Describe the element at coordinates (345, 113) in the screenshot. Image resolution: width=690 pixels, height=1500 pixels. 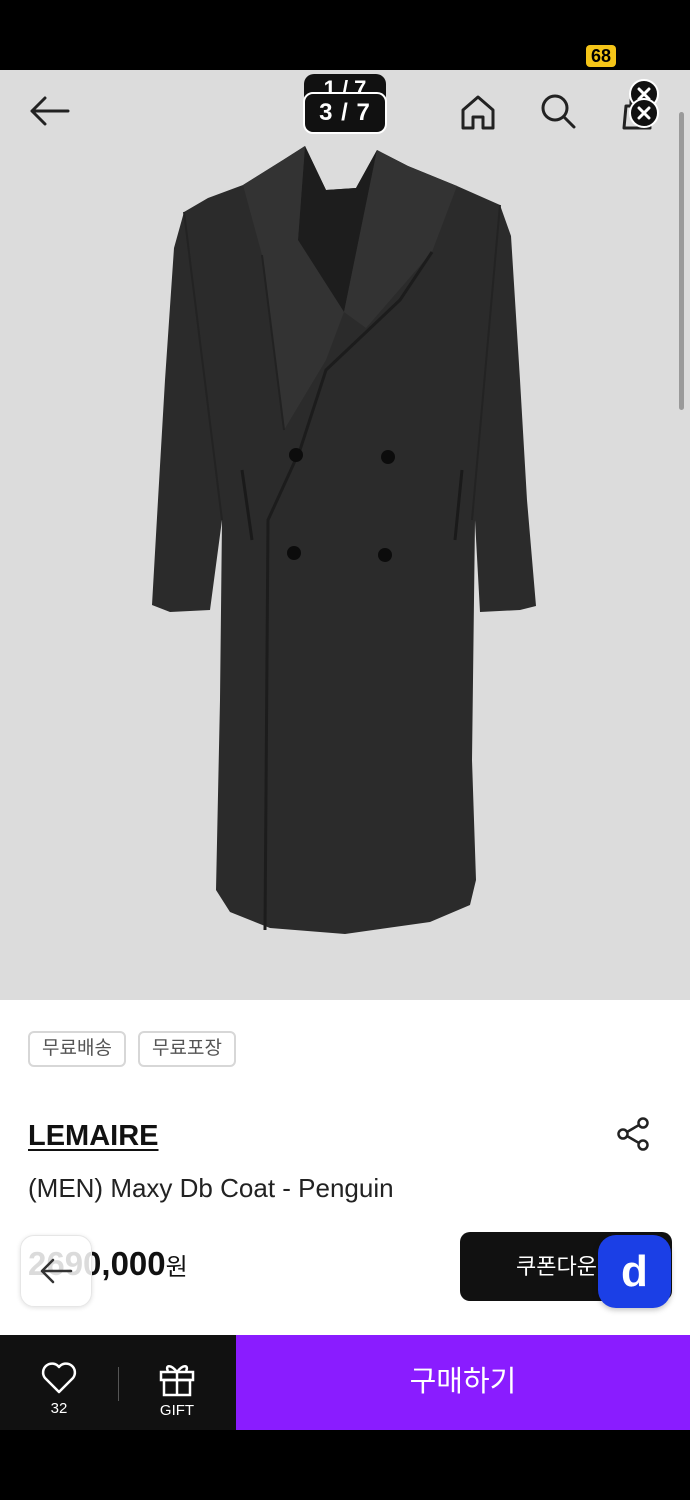
I see `image-counter: 3 / 7` at that location.